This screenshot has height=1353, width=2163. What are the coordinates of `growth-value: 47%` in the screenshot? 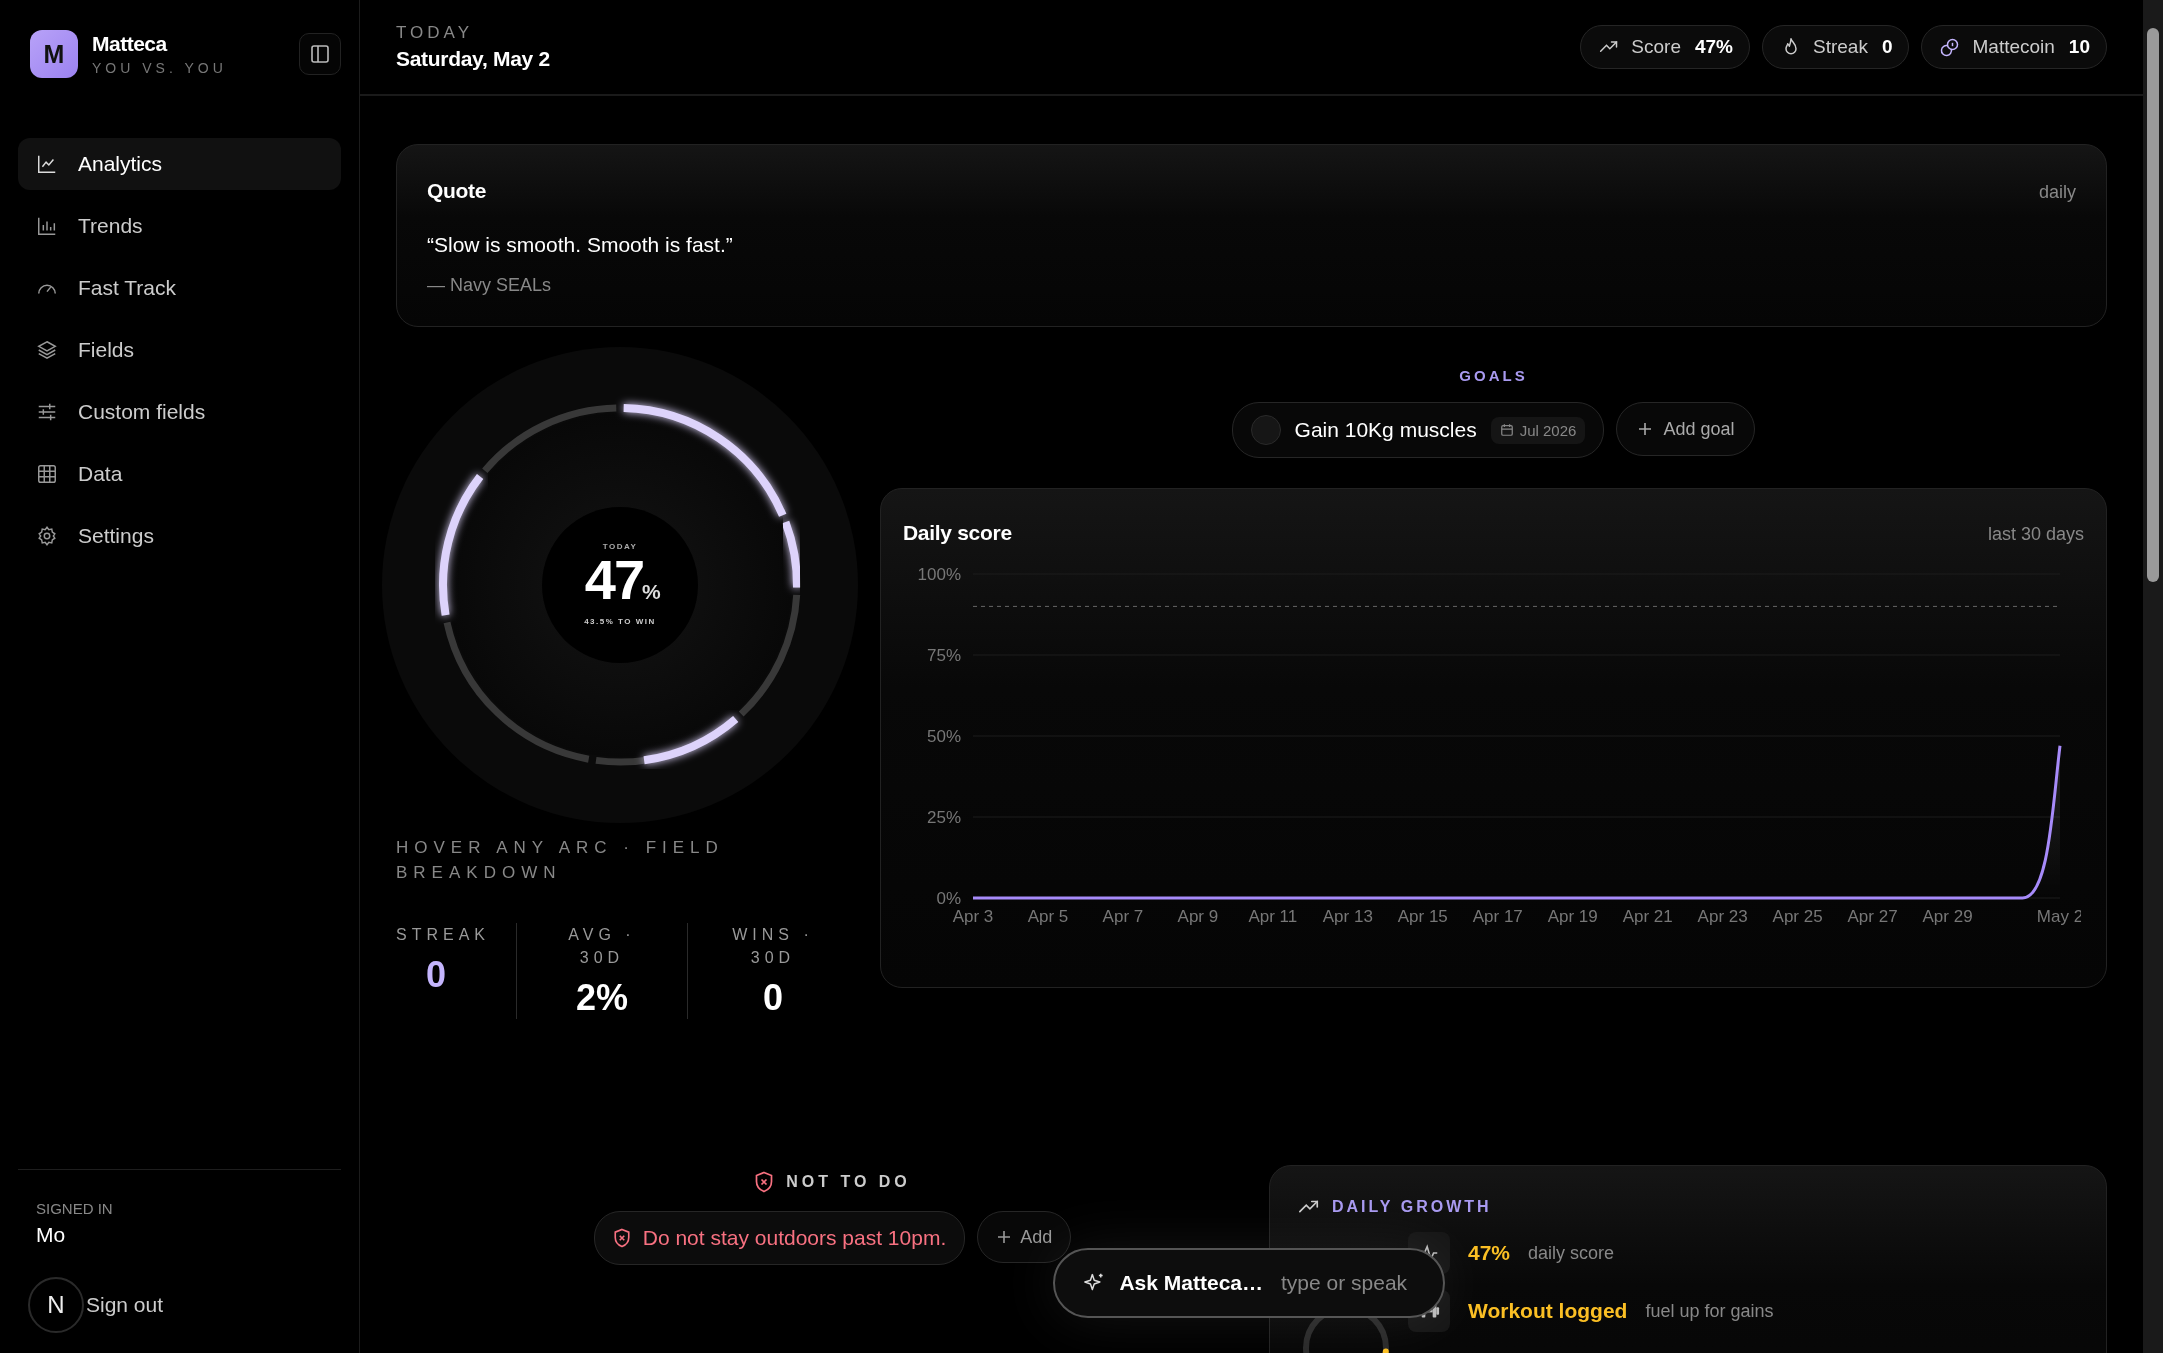 It's located at (1489, 1253).